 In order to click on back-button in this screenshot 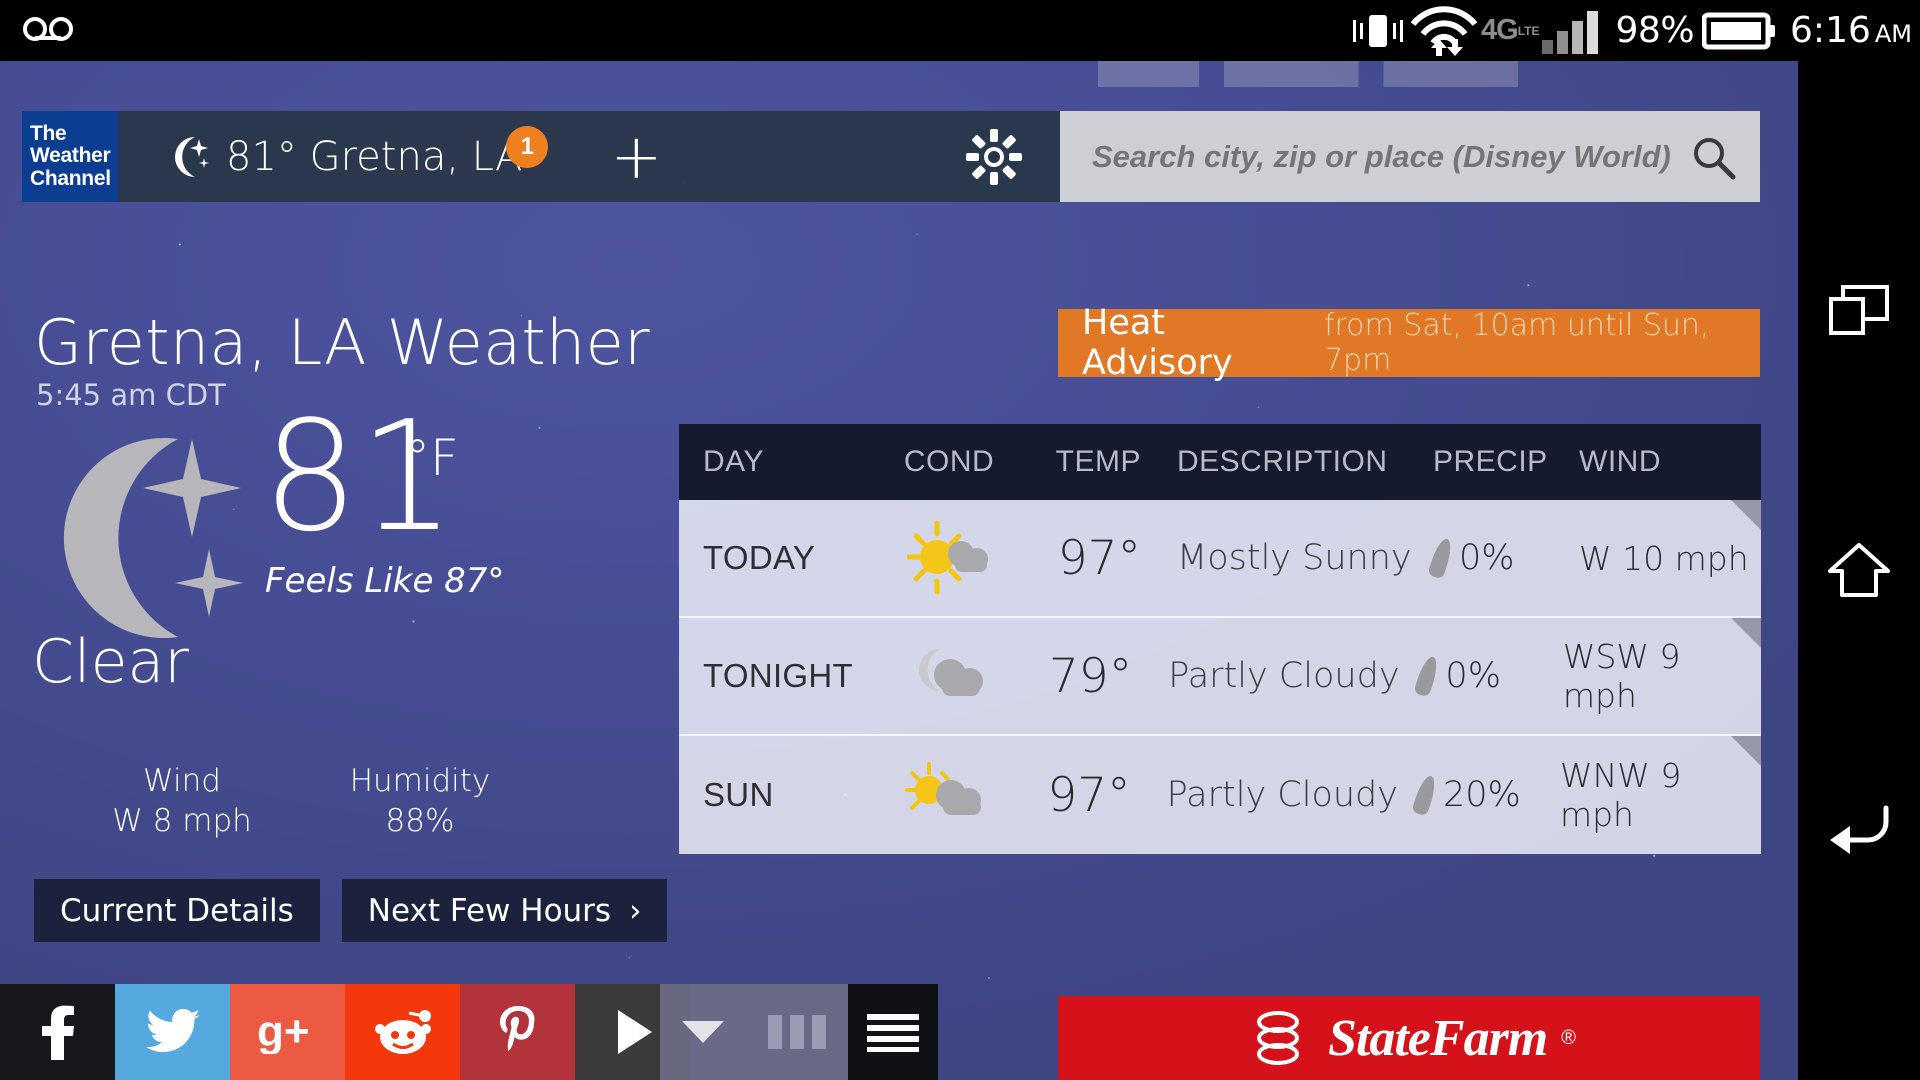, I will do `click(1859, 830)`.